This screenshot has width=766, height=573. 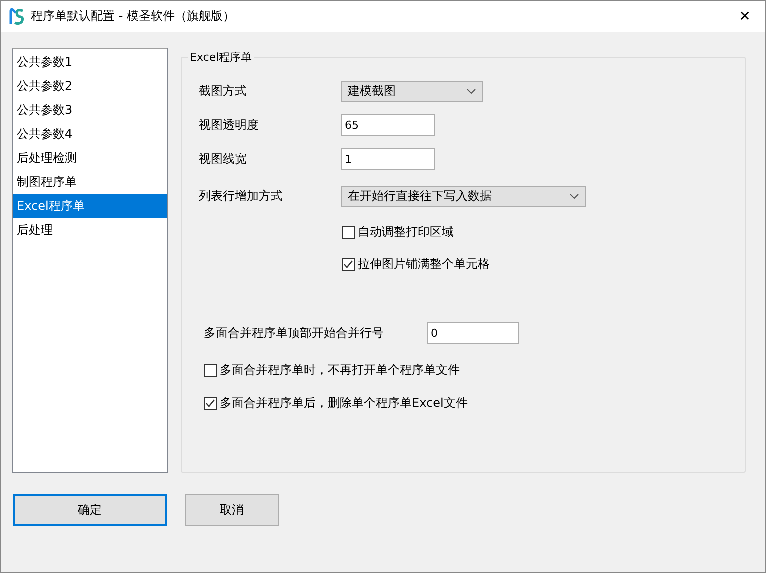 What do you see at coordinates (388, 159) in the screenshot?
I see `input-field: 1` at bounding box center [388, 159].